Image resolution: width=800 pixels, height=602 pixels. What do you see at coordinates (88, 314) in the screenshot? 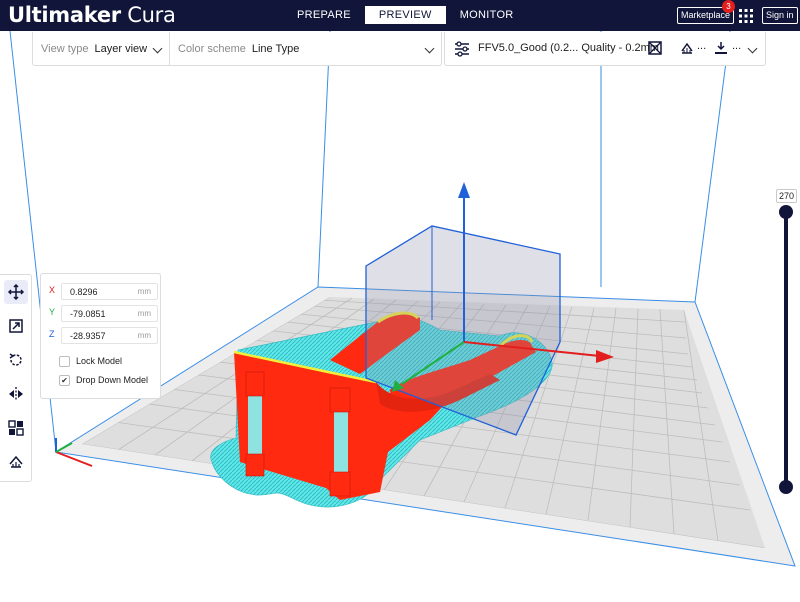
I see `y-position-value: -79.0851` at bounding box center [88, 314].